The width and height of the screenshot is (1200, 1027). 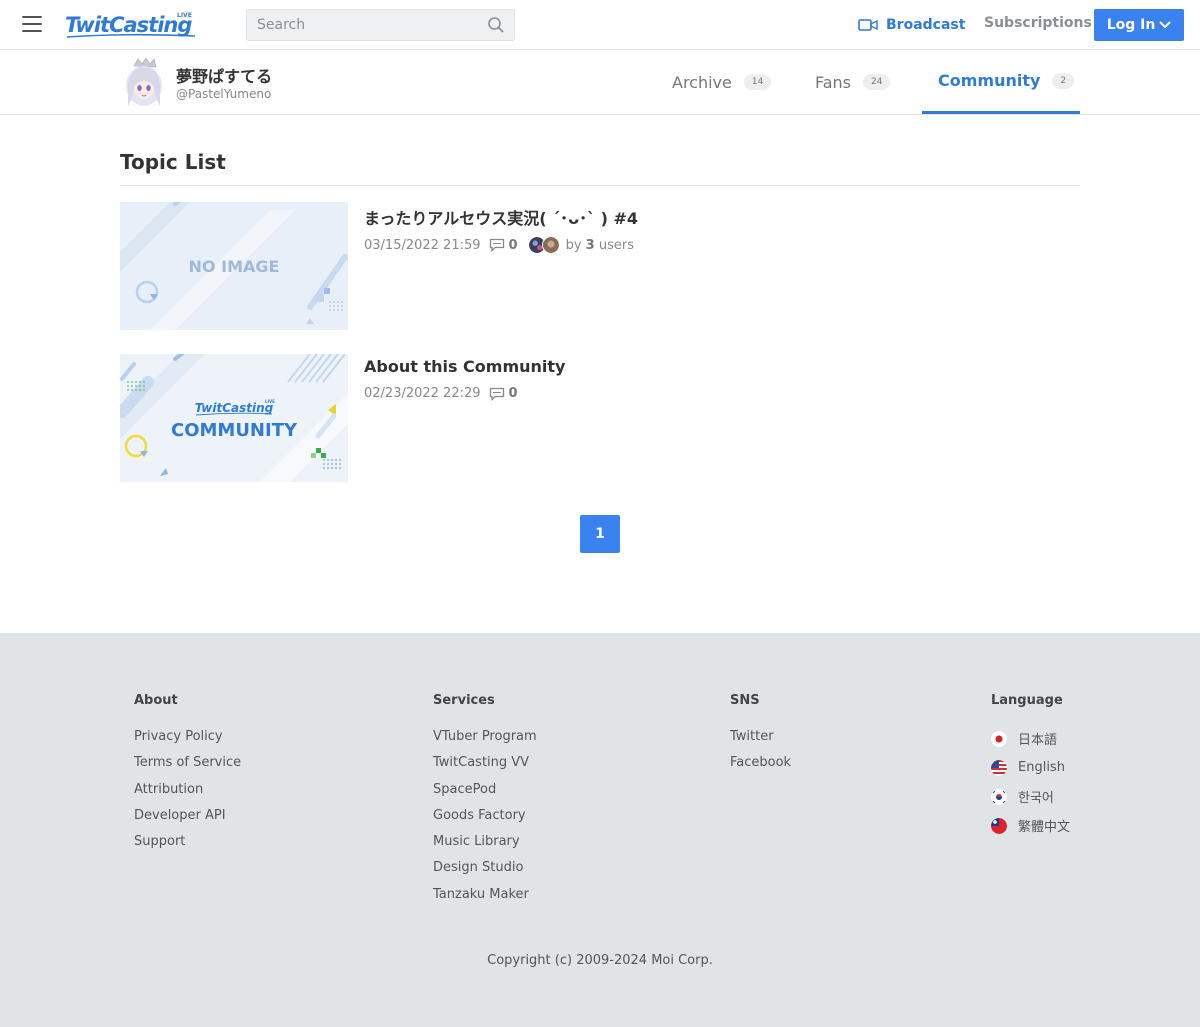 I want to click on footer-link-twitter: Twitter, so click(x=760, y=742).